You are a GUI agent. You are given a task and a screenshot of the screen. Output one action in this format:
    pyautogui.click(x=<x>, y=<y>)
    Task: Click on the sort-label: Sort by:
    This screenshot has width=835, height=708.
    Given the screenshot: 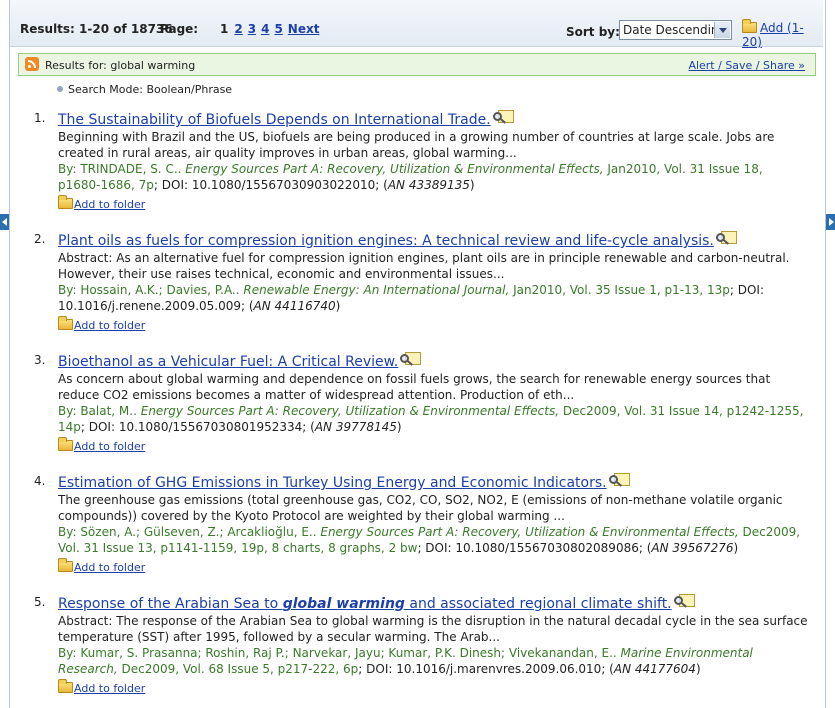 What is the action you would take?
    pyautogui.click(x=593, y=32)
    